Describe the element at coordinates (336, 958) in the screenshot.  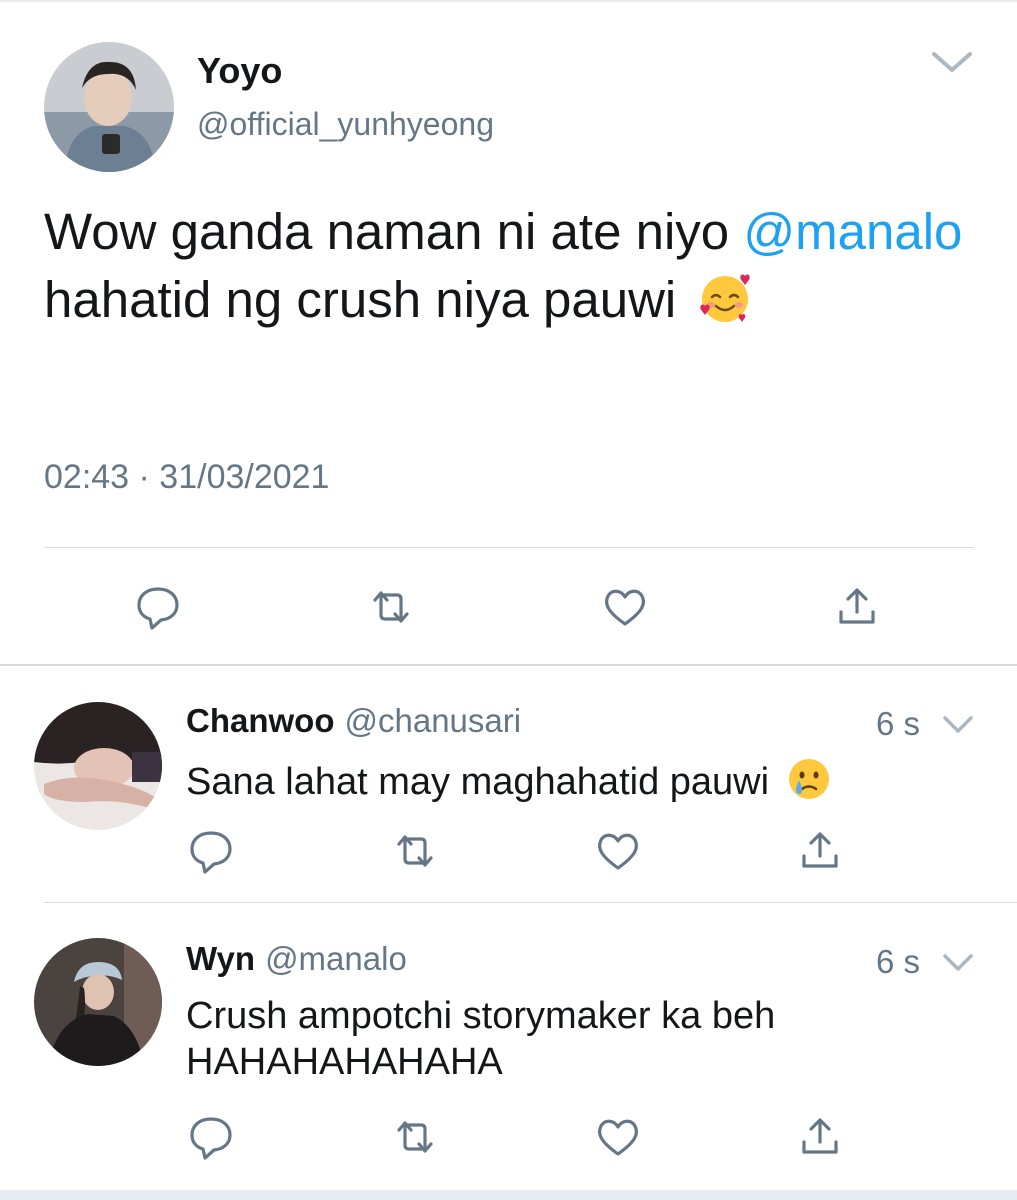
I see `user-handle: @manalo` at that location.